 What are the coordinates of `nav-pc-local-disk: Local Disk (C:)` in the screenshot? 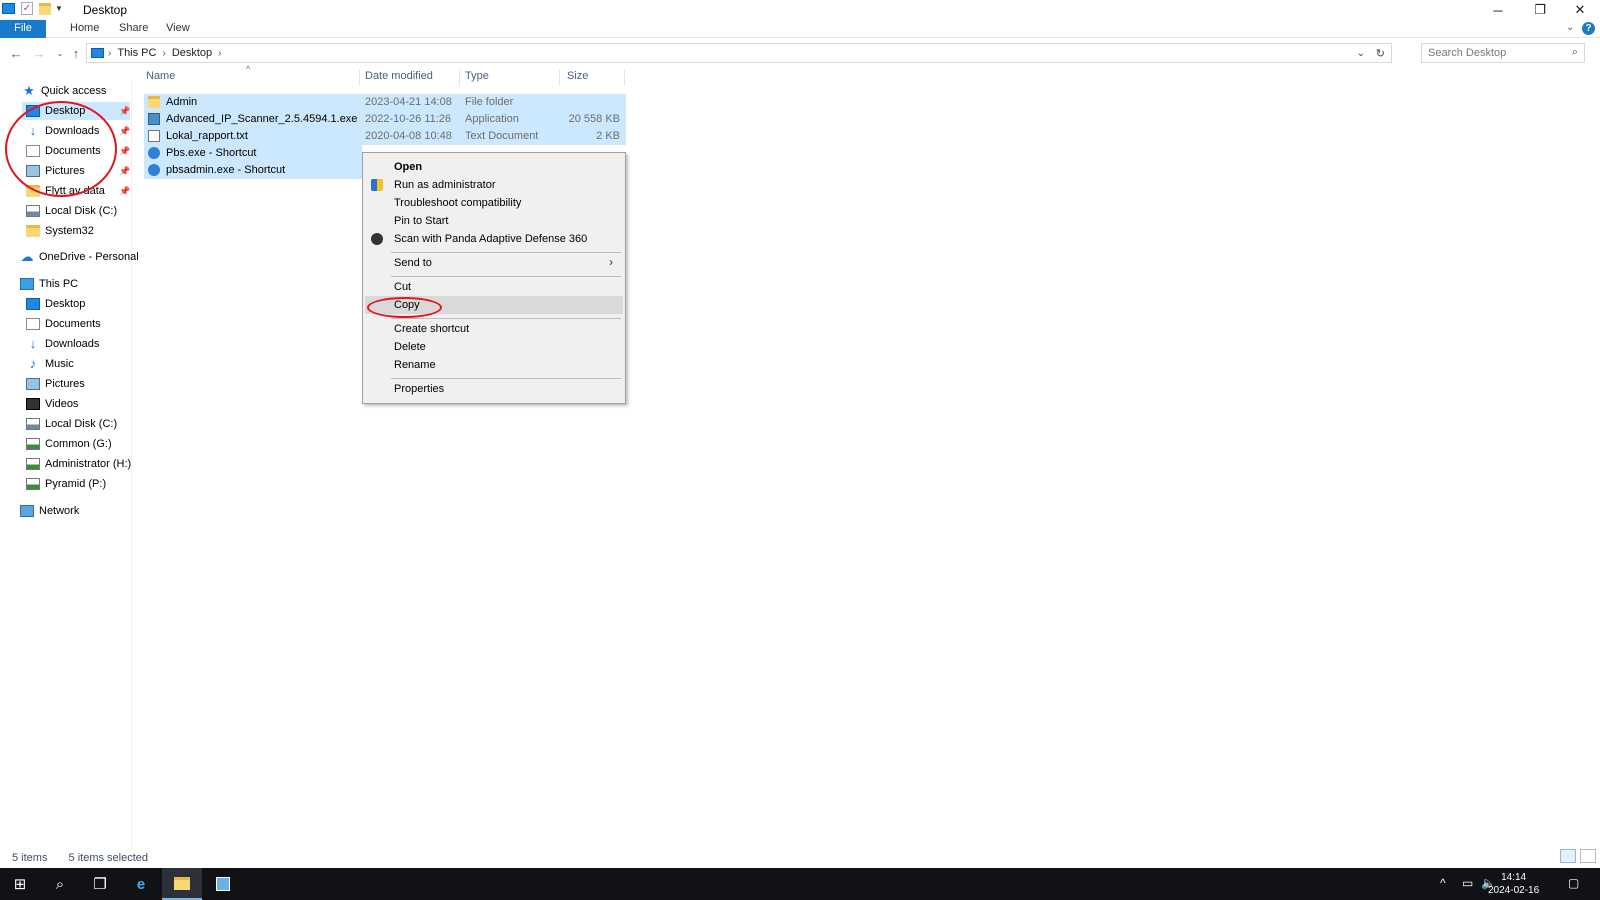 It's located at (71, 424).